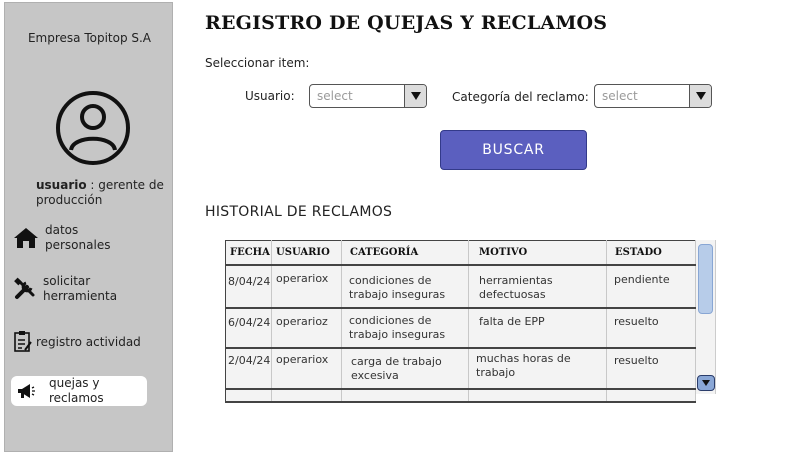 Image resolution: width=800 pixels, height=454 pixels. What do you see at coordinates (335, 96) in the screenshot?
I see `usuario-select-value: select` at bounding box center [335, 96].